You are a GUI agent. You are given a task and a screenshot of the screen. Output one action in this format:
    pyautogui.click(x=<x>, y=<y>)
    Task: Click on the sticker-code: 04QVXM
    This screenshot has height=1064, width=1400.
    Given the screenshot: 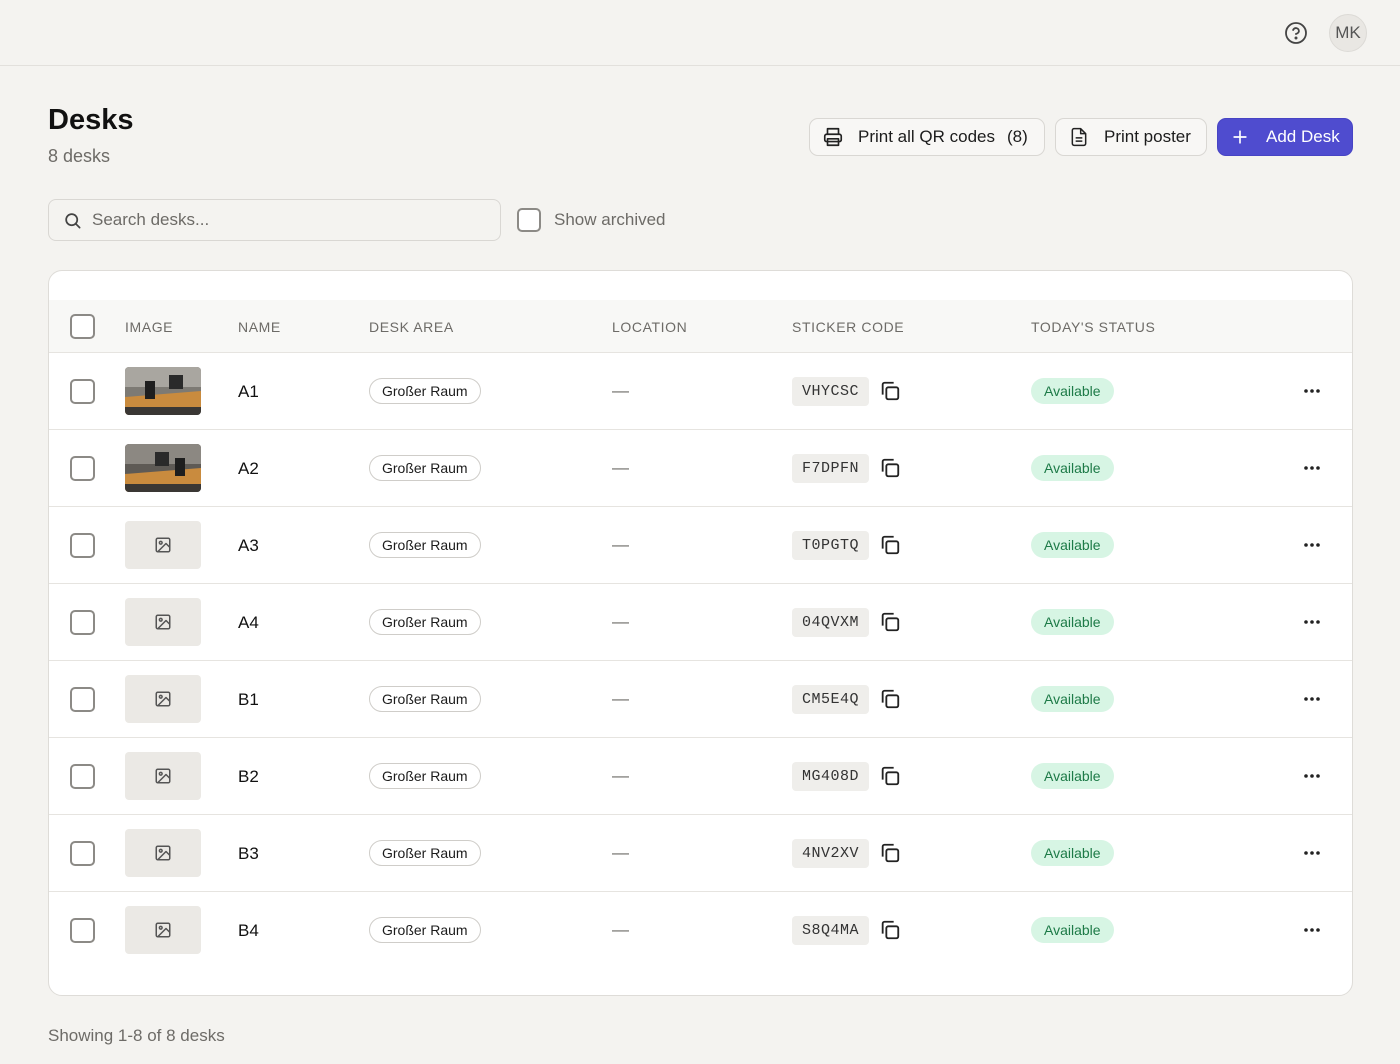 What is the action you would take?
    pyautogui.click(x=831, y=622)
    